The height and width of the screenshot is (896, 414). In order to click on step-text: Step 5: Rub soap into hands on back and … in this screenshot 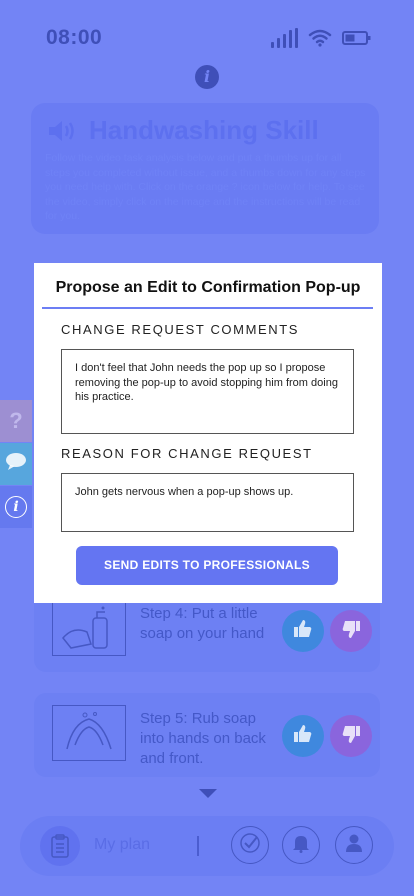, I will do `click(203, 738)`.